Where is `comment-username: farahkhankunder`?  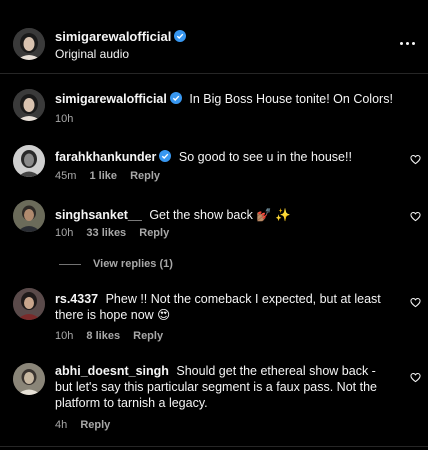 comment-username: farahkhankunder is located at coordinates (113, 157).